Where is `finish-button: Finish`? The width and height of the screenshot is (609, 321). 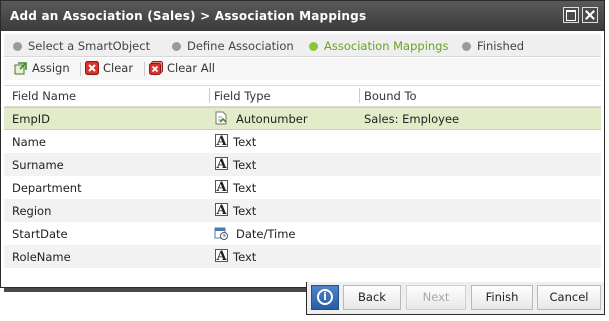 finish-button: Finish is located at coordinates (502, 297).